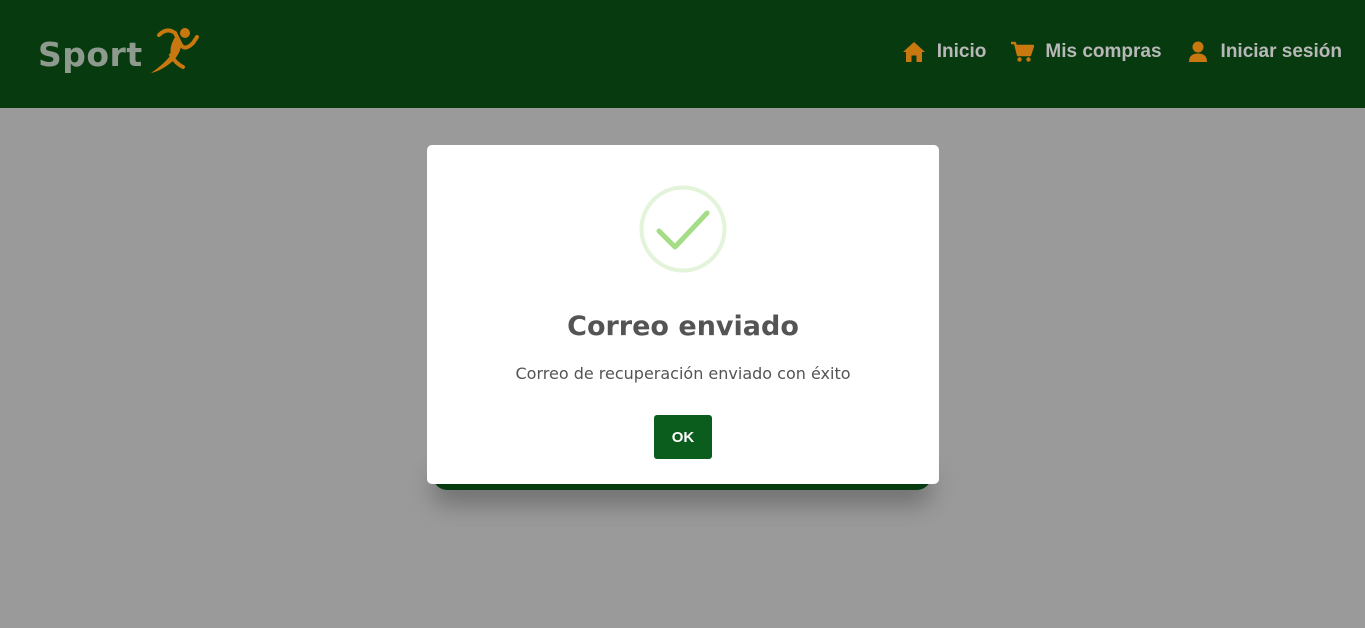  What do you see at coordinates (683, 326) in the screenshot?
I see `dialog-title: Correo enviado` at bounding box center [683, 326].